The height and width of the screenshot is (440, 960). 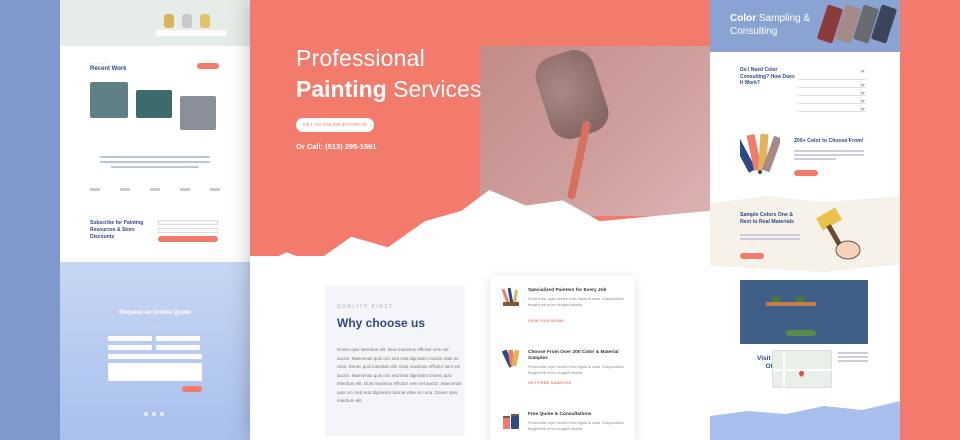 What do you see at coordinates (155, 163) in the screenshot?
I see `testimonial-text` at bounding box center [155, 163].